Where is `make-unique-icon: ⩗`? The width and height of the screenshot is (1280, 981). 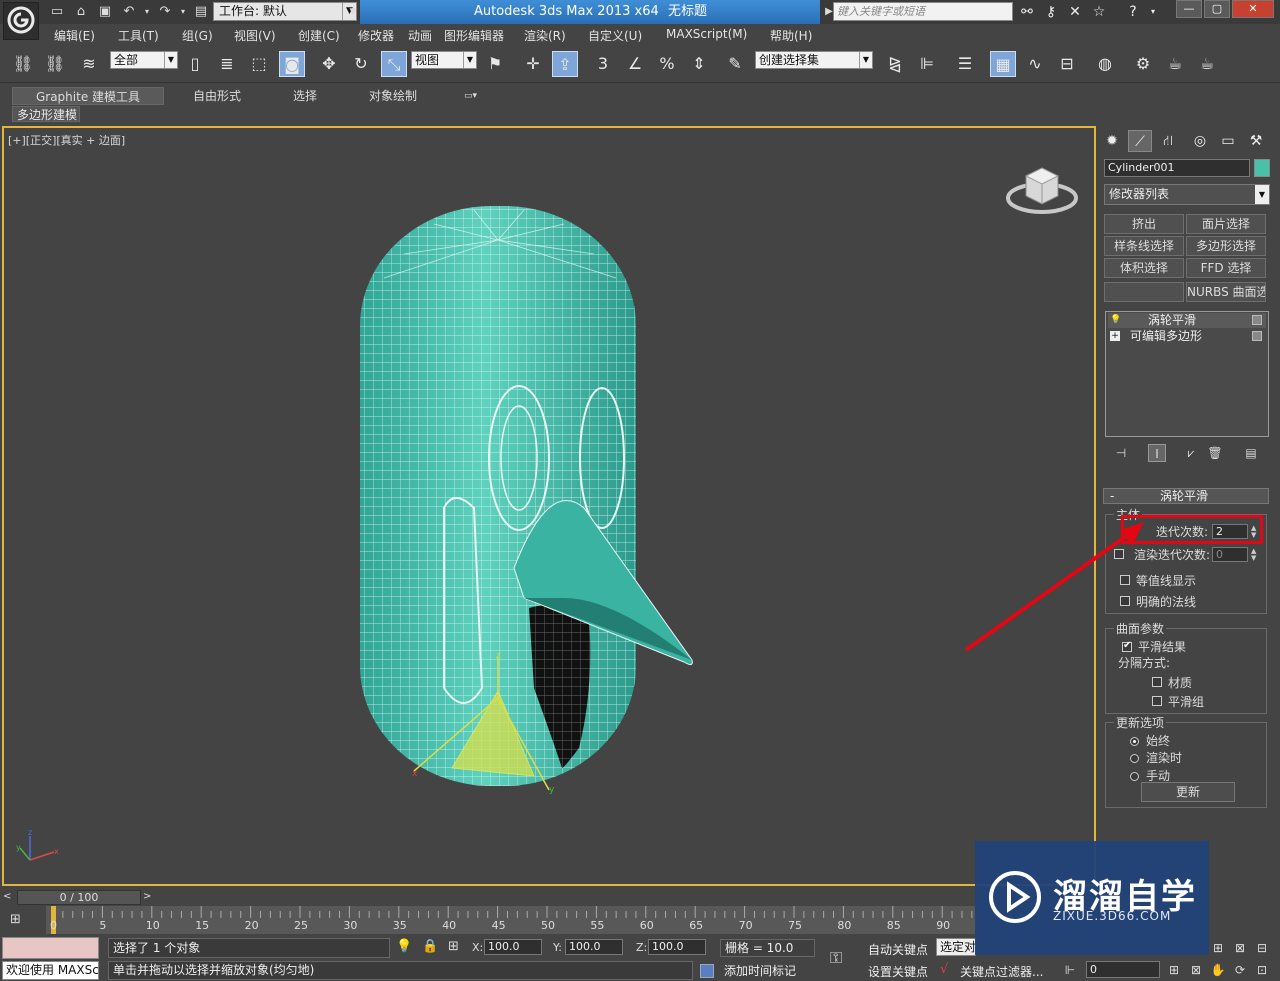 make-unique-icon: ⩗ is located at coordinates (1191, 453).